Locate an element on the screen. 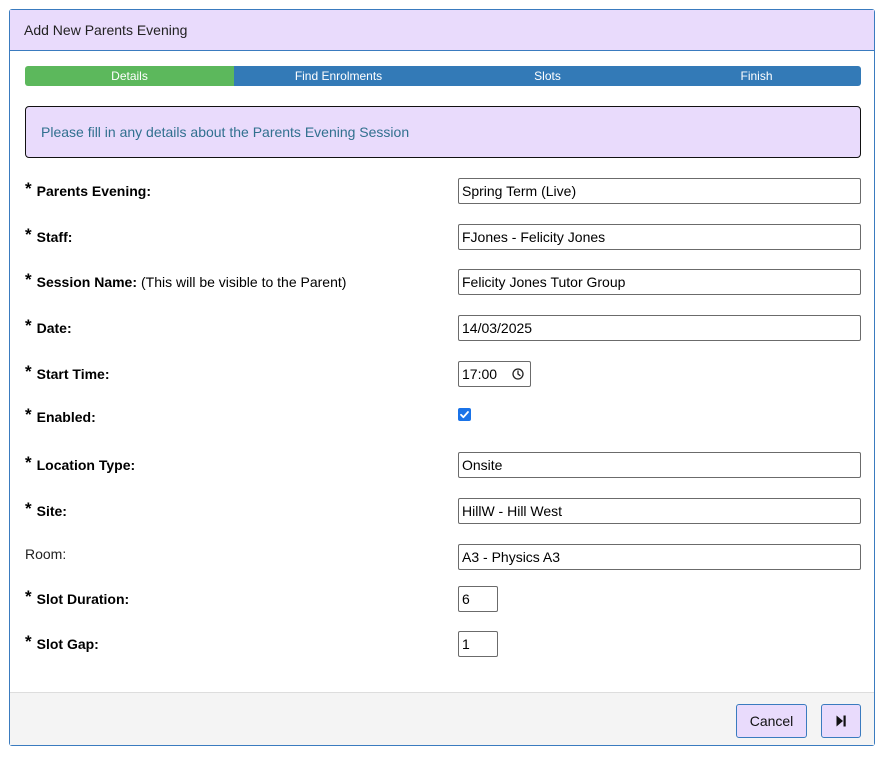 The image size is (886, 773). room-field is located at coordinates (659, 557).